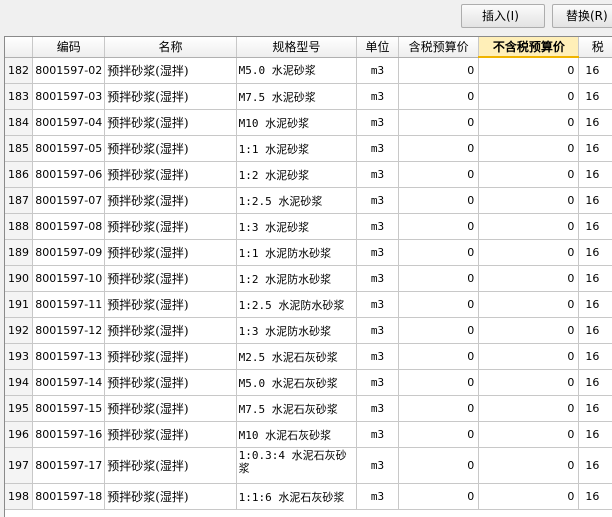 The height and width of the screenshot is (517, 612). I want to click on item-code-cell: 8001597-14, so click(69, 382).